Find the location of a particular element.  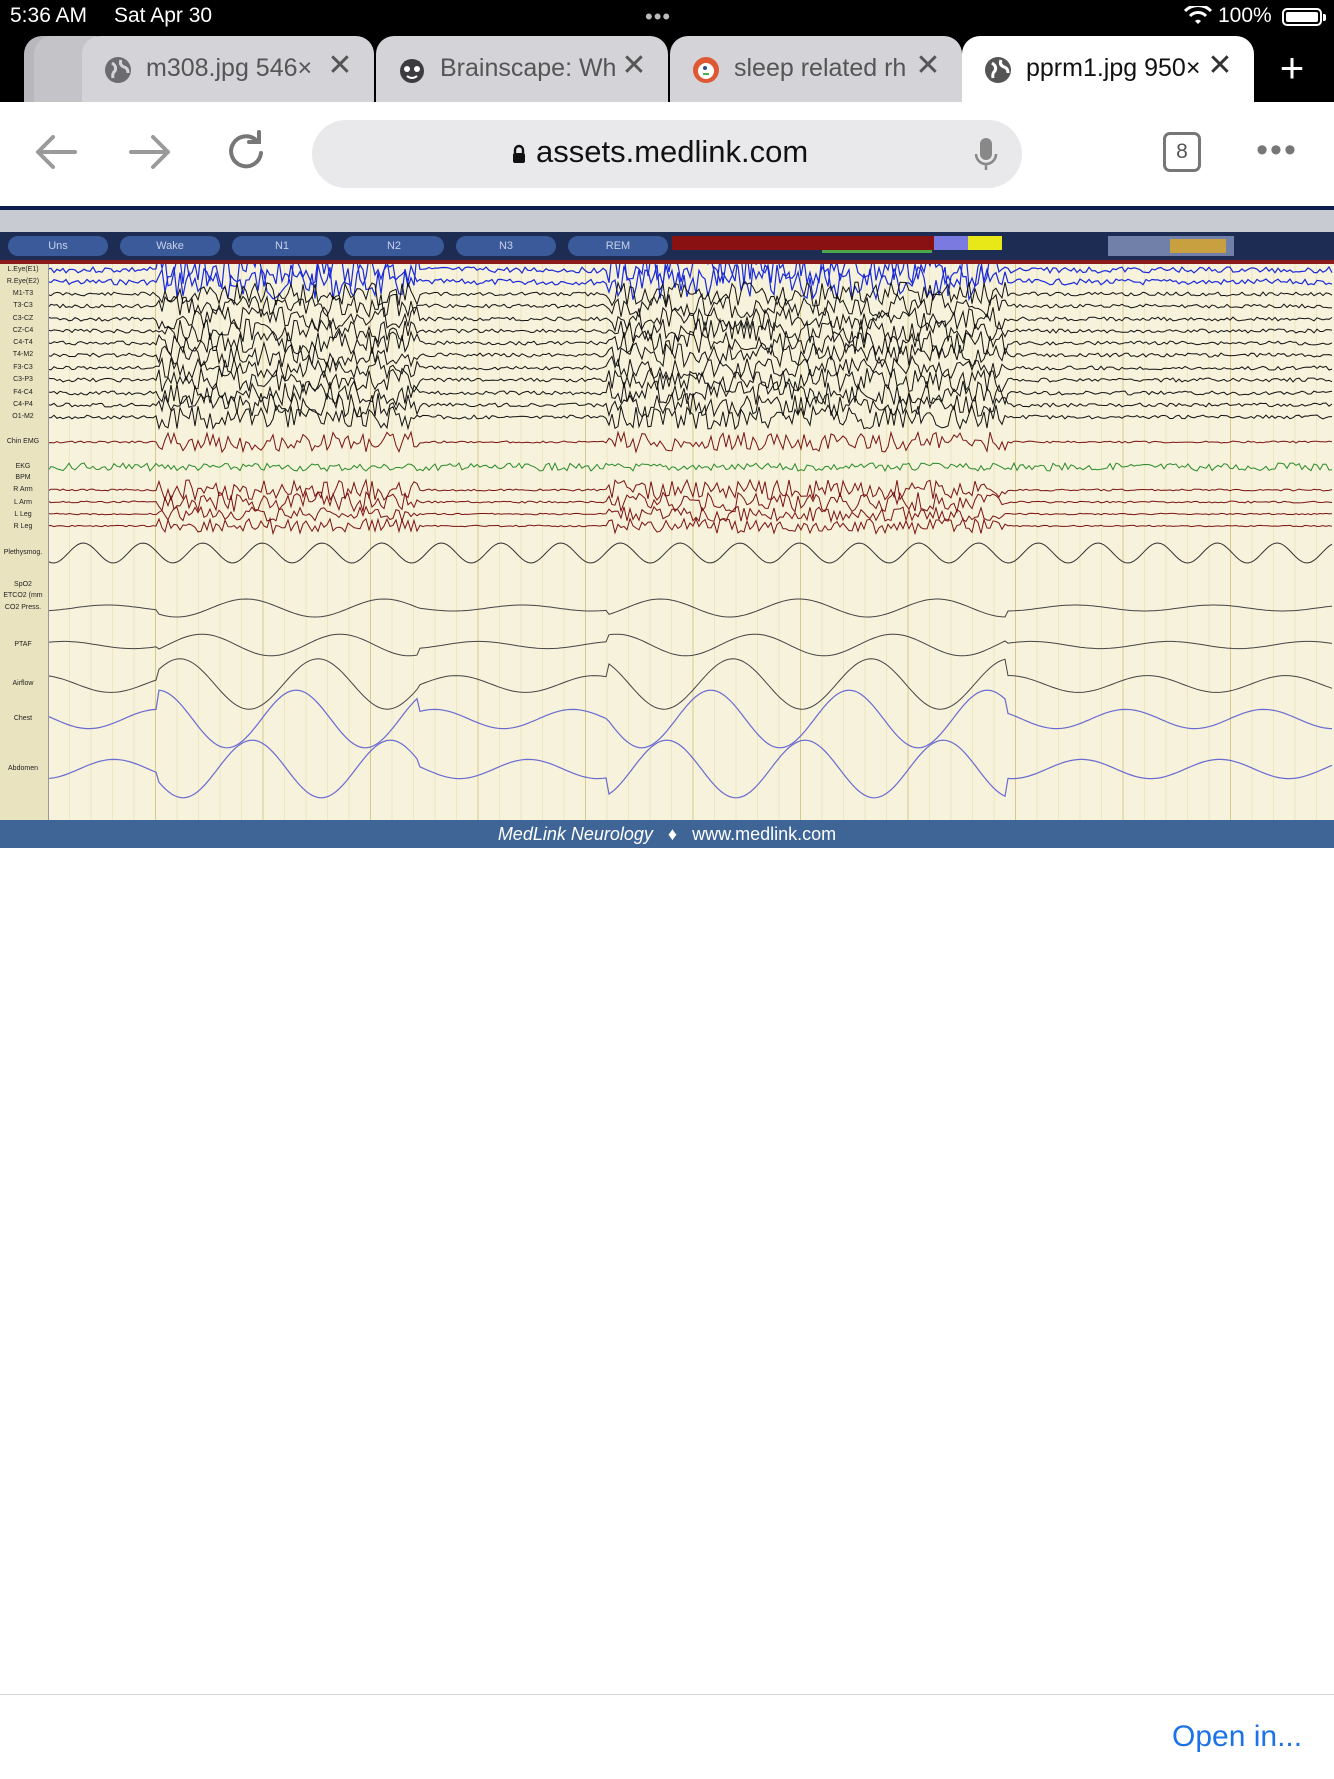

tab-title: m308.jpg 546× is located at coordinates (229, 68).